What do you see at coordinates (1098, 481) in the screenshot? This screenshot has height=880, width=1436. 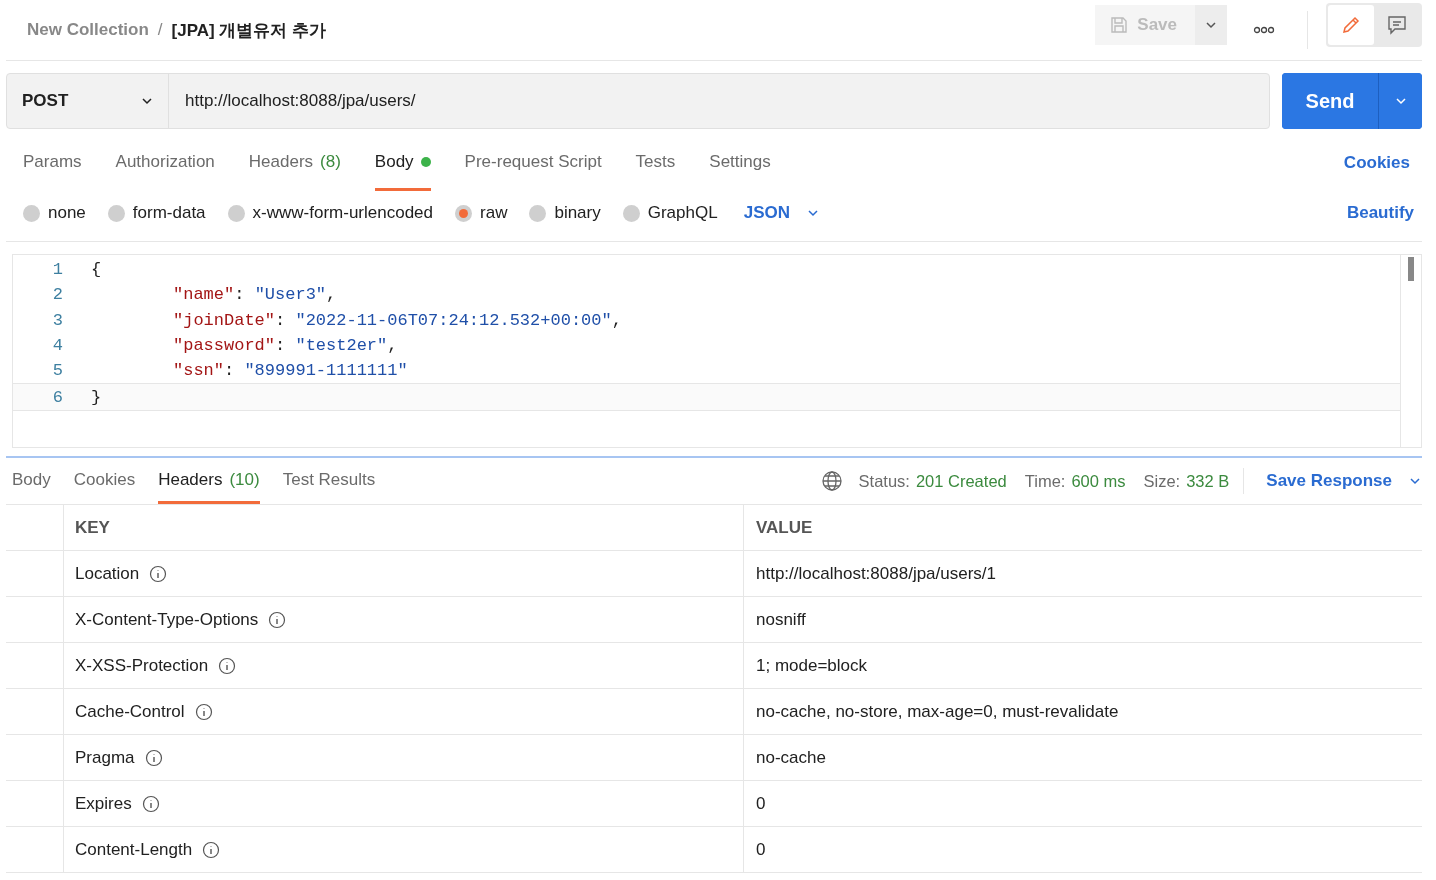 I see `time-value: 600 ms` at bounding box center [1098, 481].